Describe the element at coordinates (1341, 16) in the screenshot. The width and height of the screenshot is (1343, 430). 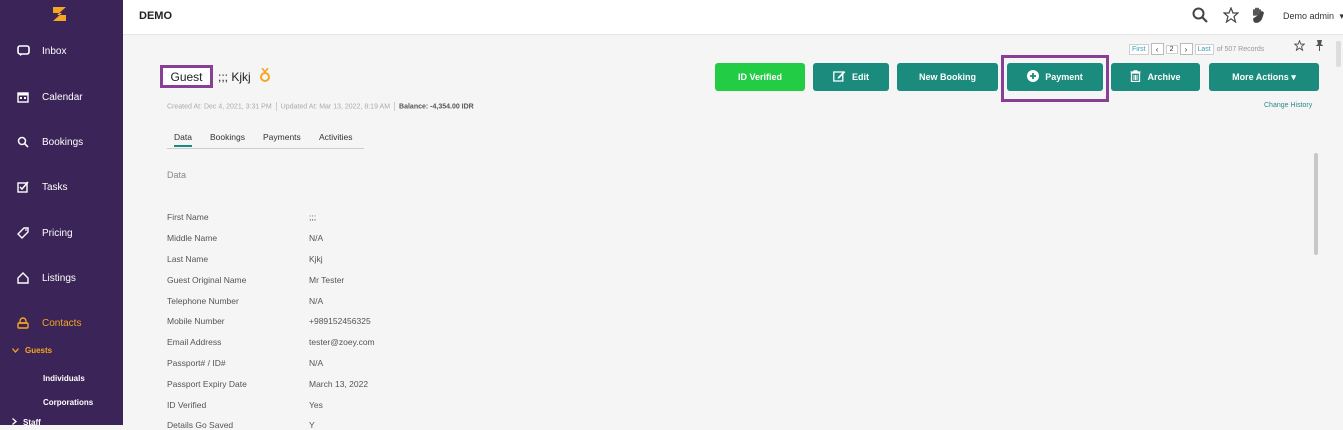
I see `chevron-down-icon: ▾` at that location.